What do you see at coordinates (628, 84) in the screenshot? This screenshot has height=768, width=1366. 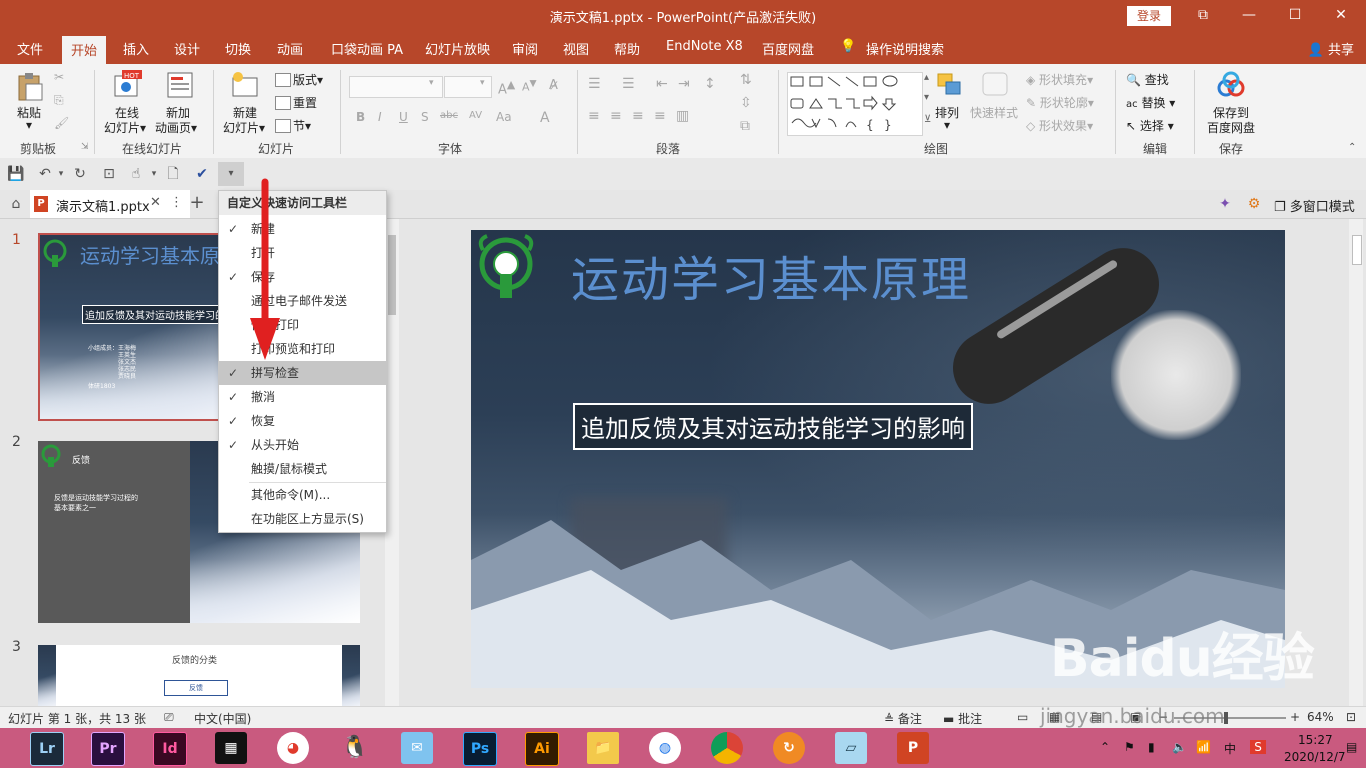 I see `numbering-icon: ☰` at bounding box center [628, 84].